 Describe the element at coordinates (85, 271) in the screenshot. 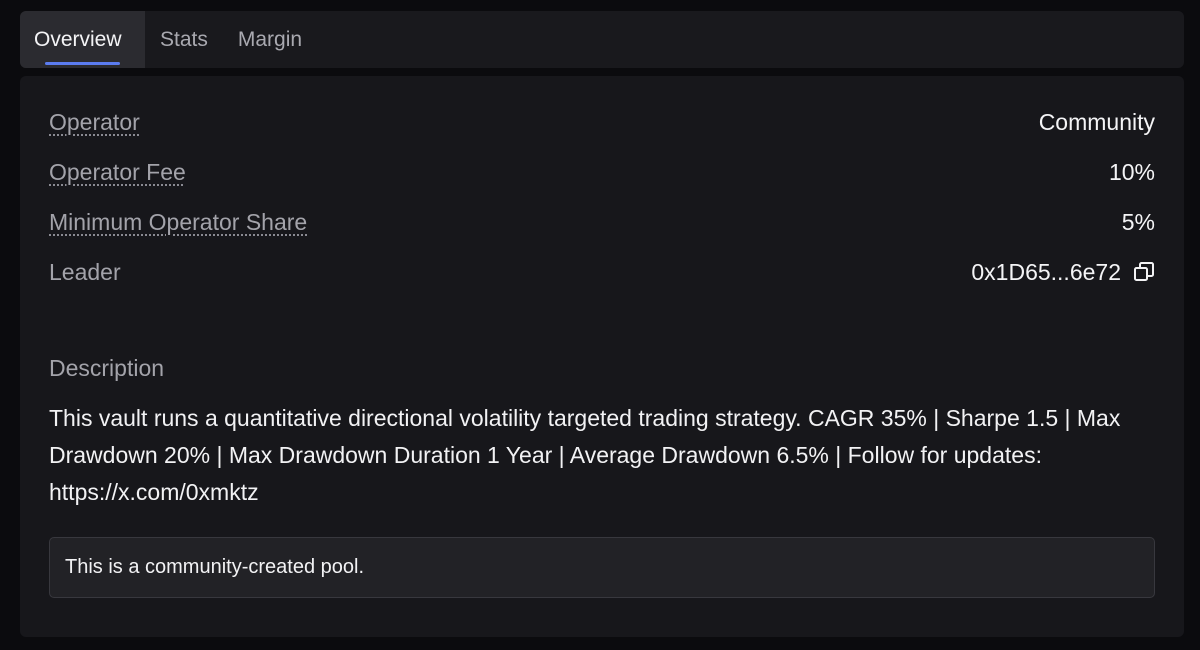

I see `leader-label: Leader` at that location.